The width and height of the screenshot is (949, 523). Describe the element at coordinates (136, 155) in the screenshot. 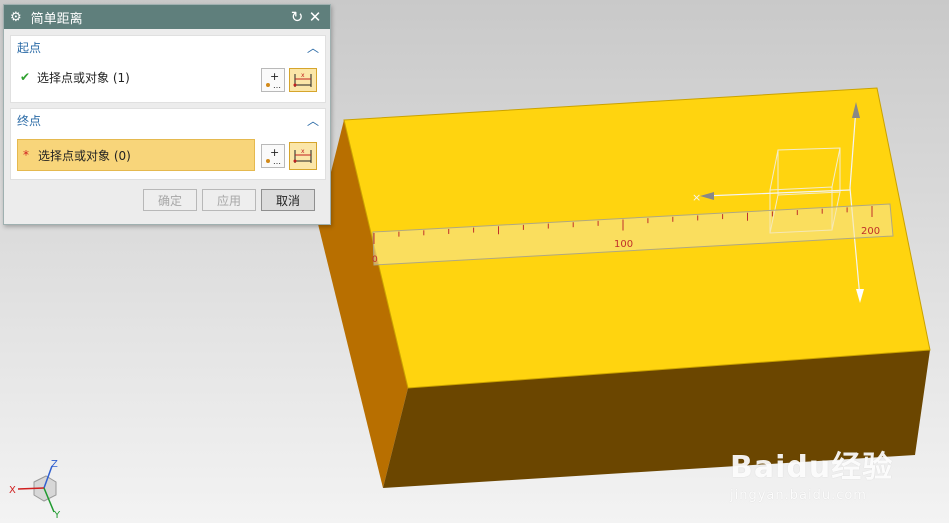

I see `end-point-selection-row: * 选择点或对象 (0)` at that location.